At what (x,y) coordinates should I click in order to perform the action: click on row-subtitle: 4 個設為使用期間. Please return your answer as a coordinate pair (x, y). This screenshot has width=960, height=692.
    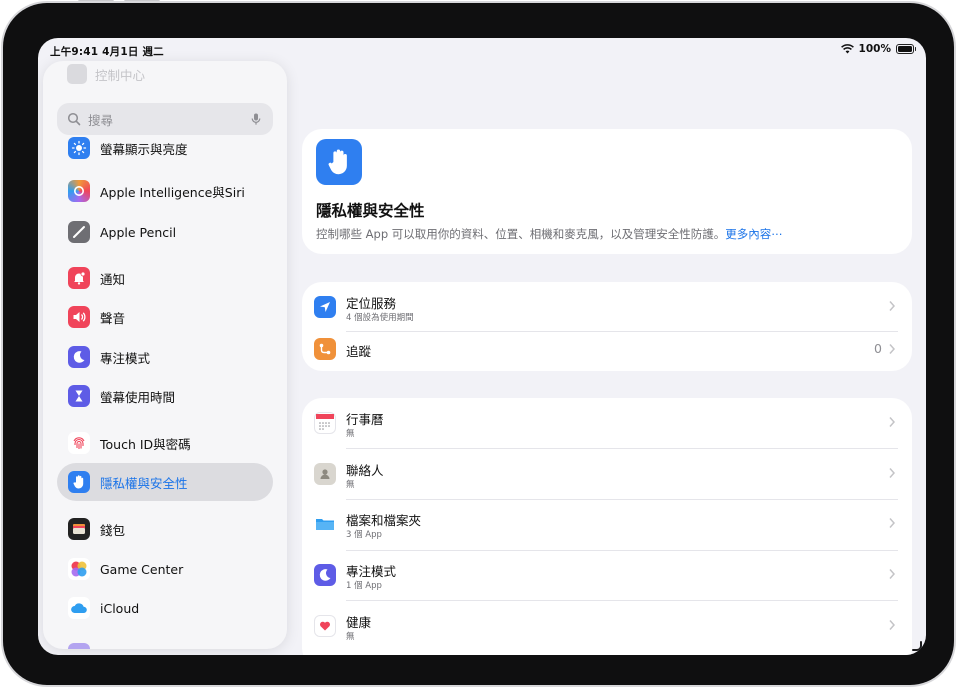
    Looking at the image, I should click on (380, 318).